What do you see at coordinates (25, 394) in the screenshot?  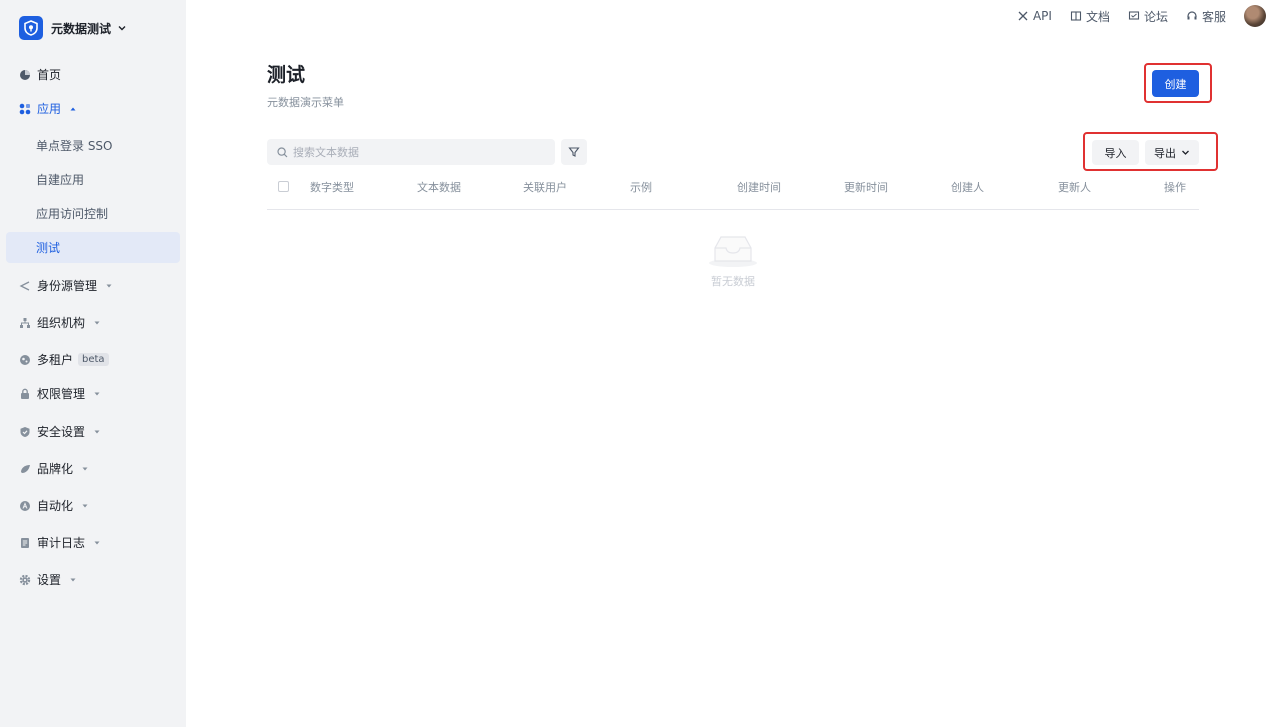 I see `lock-icon` at bounding box center [25, 394].